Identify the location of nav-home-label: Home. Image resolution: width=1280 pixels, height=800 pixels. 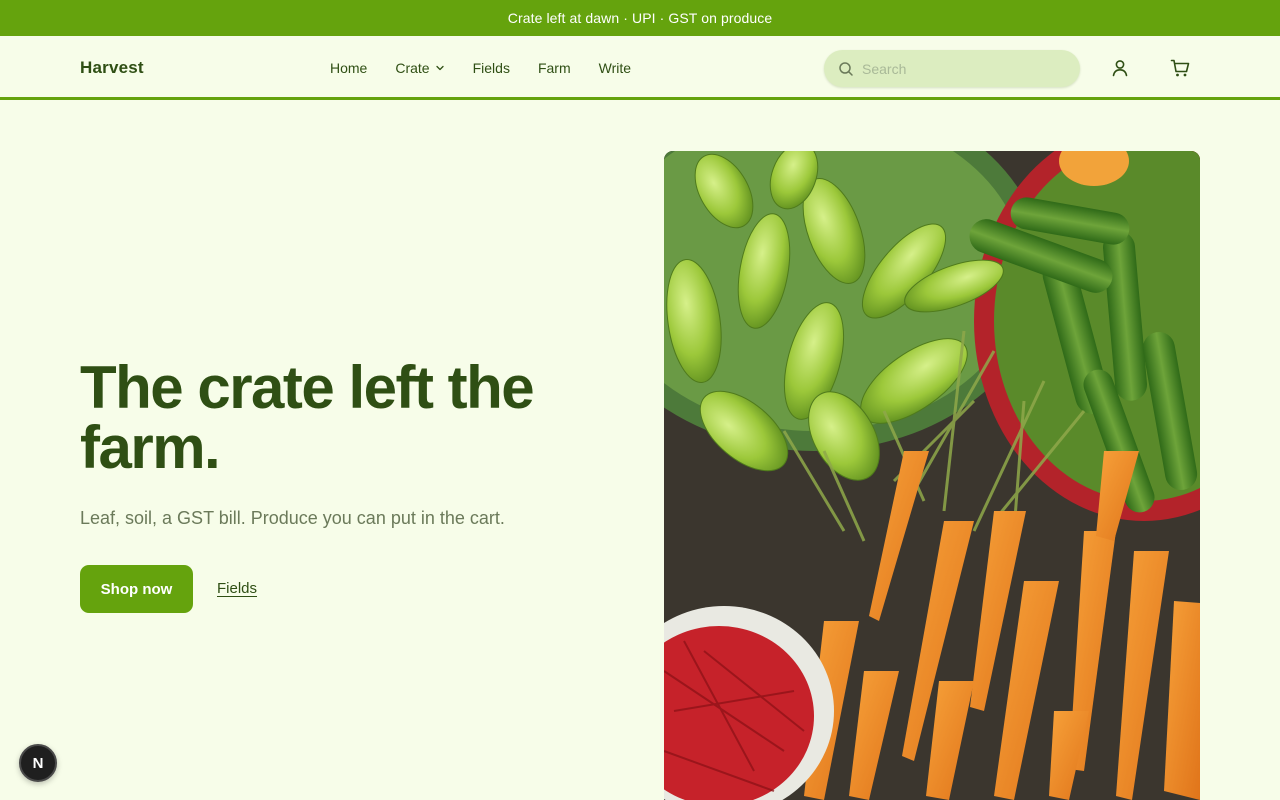
(349, 68).